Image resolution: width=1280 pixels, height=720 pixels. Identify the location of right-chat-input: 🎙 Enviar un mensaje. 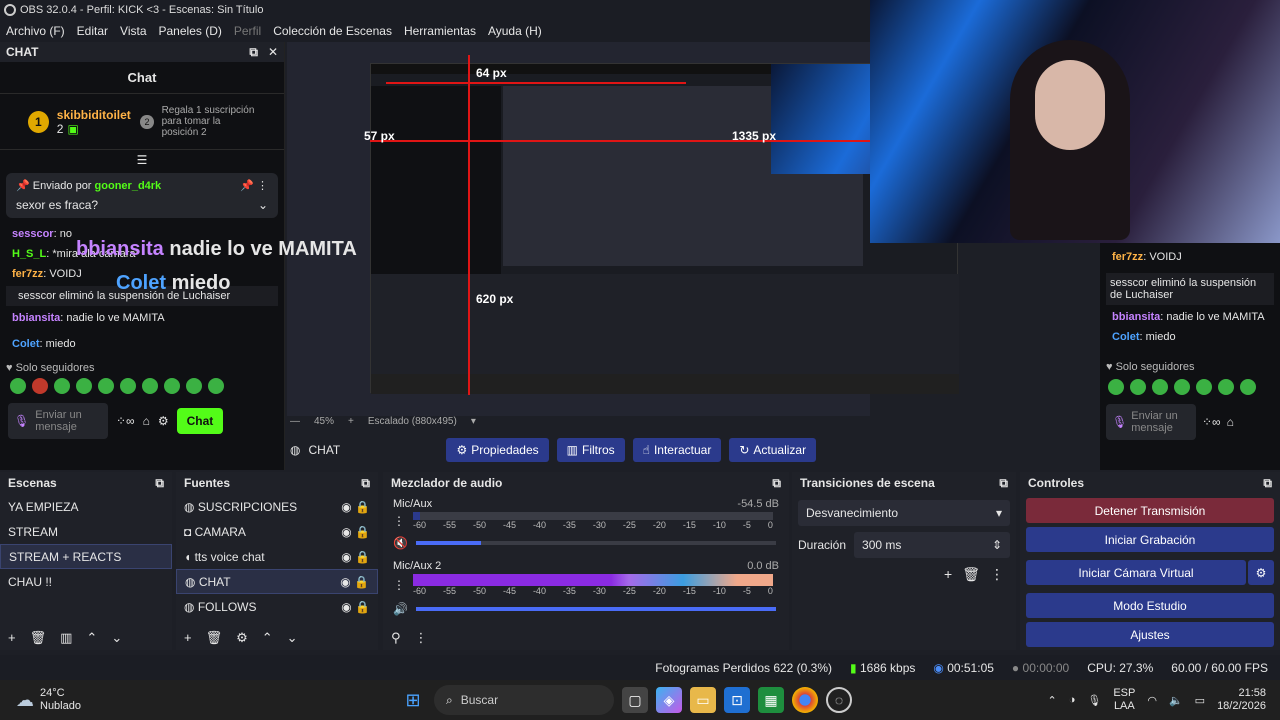
(1151, 422).